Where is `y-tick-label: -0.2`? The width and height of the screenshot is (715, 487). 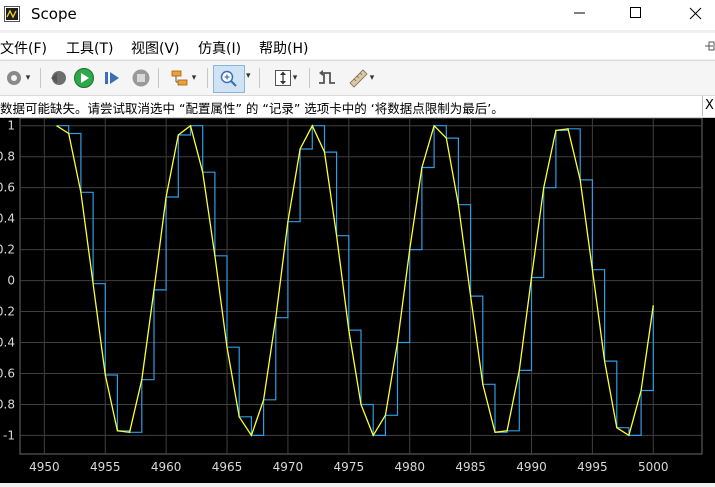 y-tick-label: -0.2 is located at coordinates (7, 312).